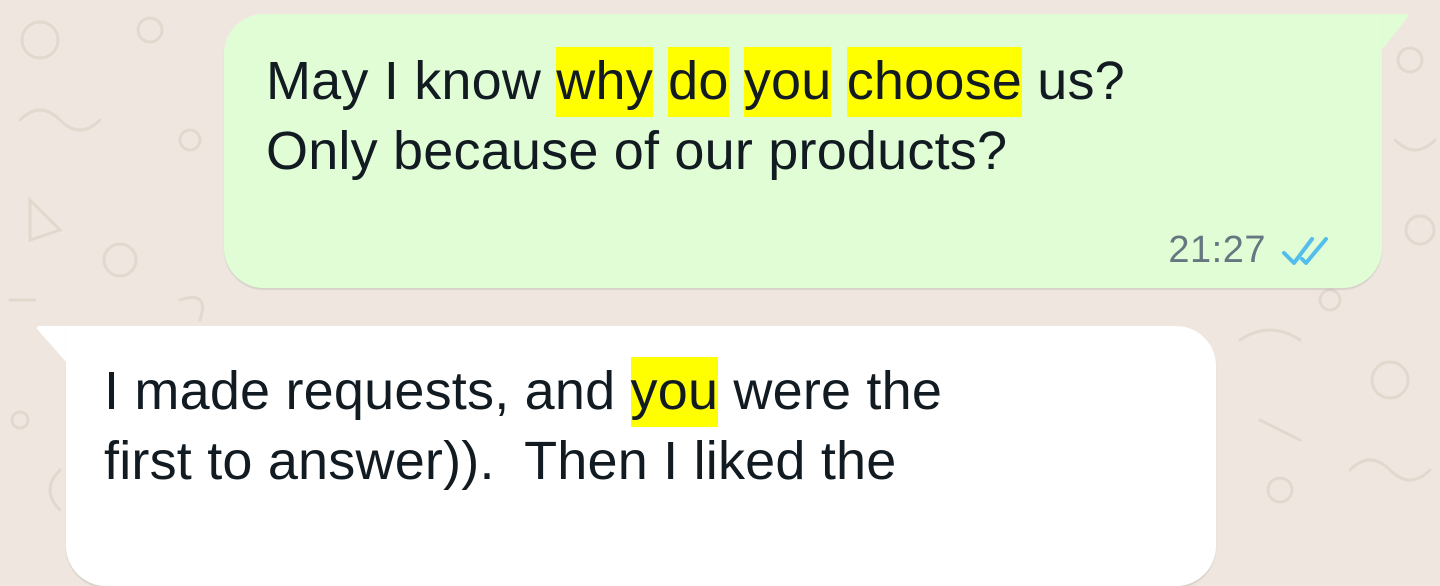  Describe the element at coordinates (52, 345) in the screenshot. I see `incoming-bubble-tail` at that location.